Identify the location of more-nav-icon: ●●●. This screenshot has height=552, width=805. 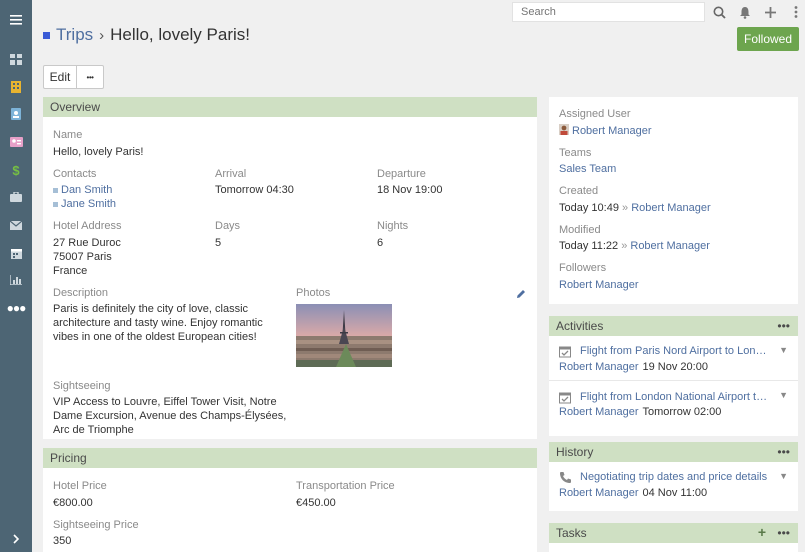
(16, 308).